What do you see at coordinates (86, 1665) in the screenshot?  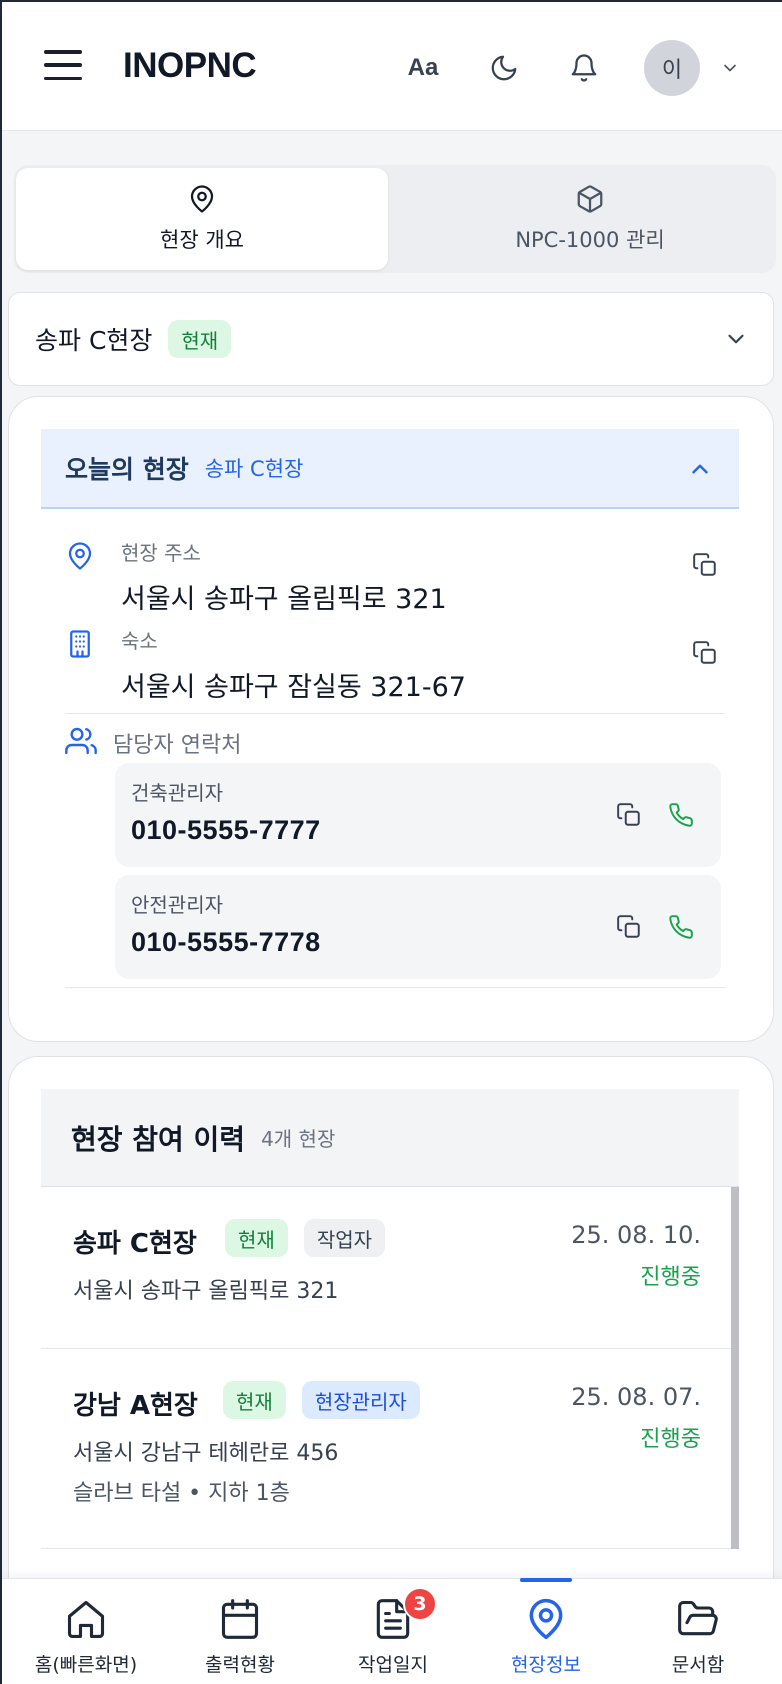 I see `nav-label: 홈(빠른화면)` at bounding box center [86, 1665].